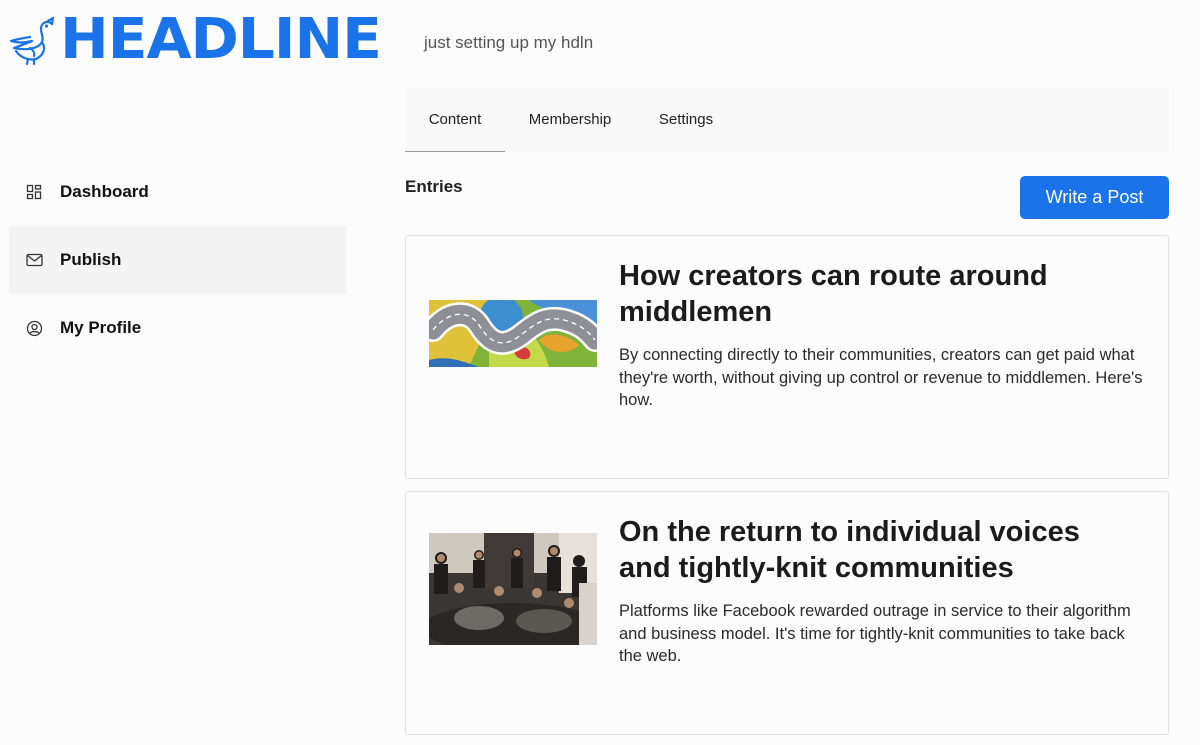 The height and width of the screenshot is (745, 1200). Describe the element at coordinates (434, 186) in the screenshot. I see `entries-heading: Entries` at that location.